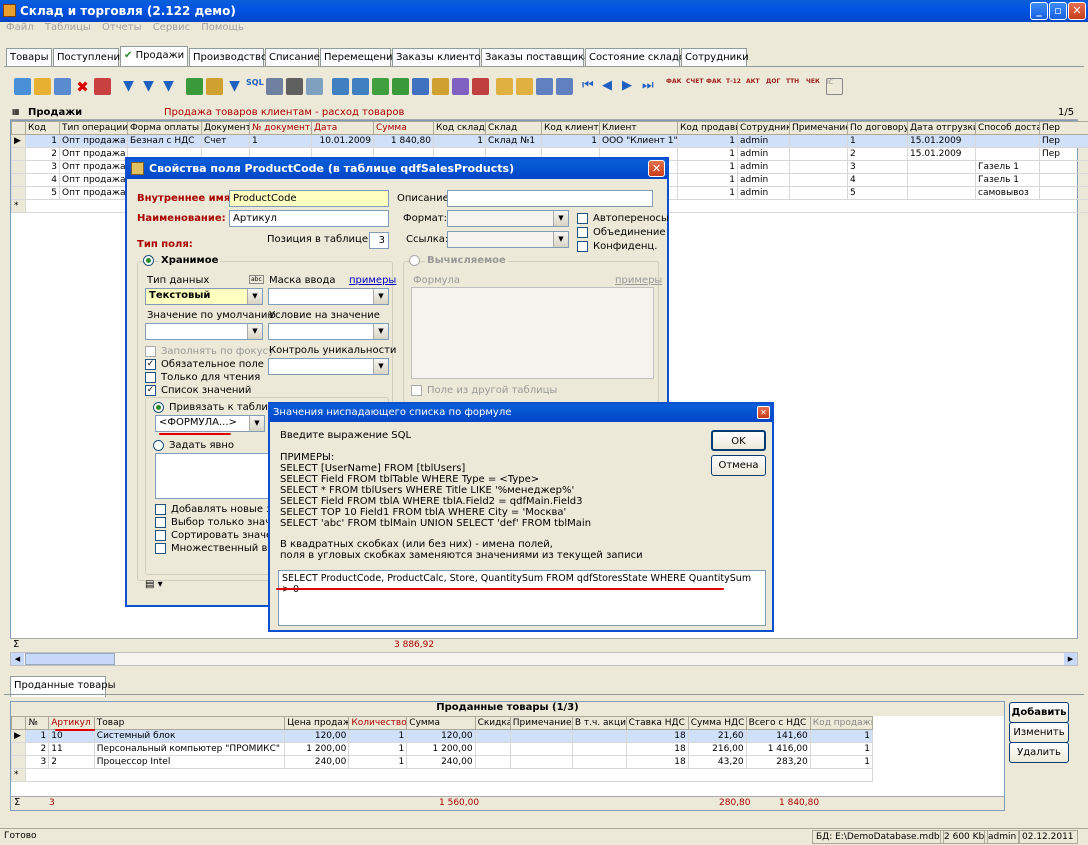 The width and height of the screenshot is (1088, 845). Describe the element at coordinates (714, 86) in the screenshot. I see `doc-factura-icon: ФАК` at that location.